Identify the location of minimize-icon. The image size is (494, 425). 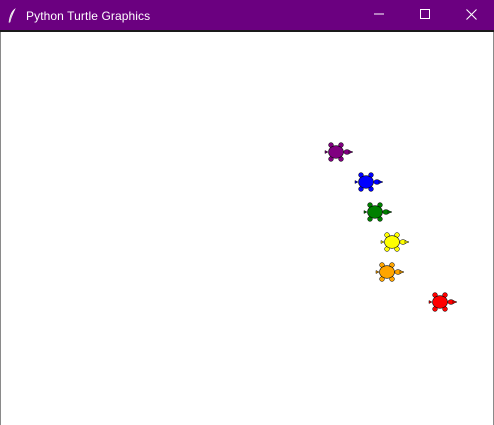
(379, 14).